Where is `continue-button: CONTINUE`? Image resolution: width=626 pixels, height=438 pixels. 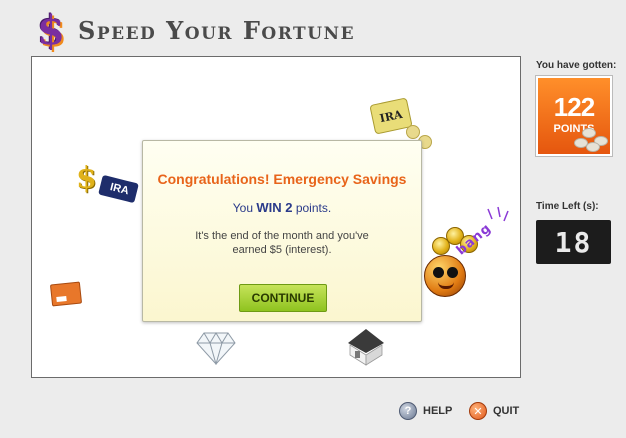 continue-button: CONTINUE is located at coordinates (283, 298).